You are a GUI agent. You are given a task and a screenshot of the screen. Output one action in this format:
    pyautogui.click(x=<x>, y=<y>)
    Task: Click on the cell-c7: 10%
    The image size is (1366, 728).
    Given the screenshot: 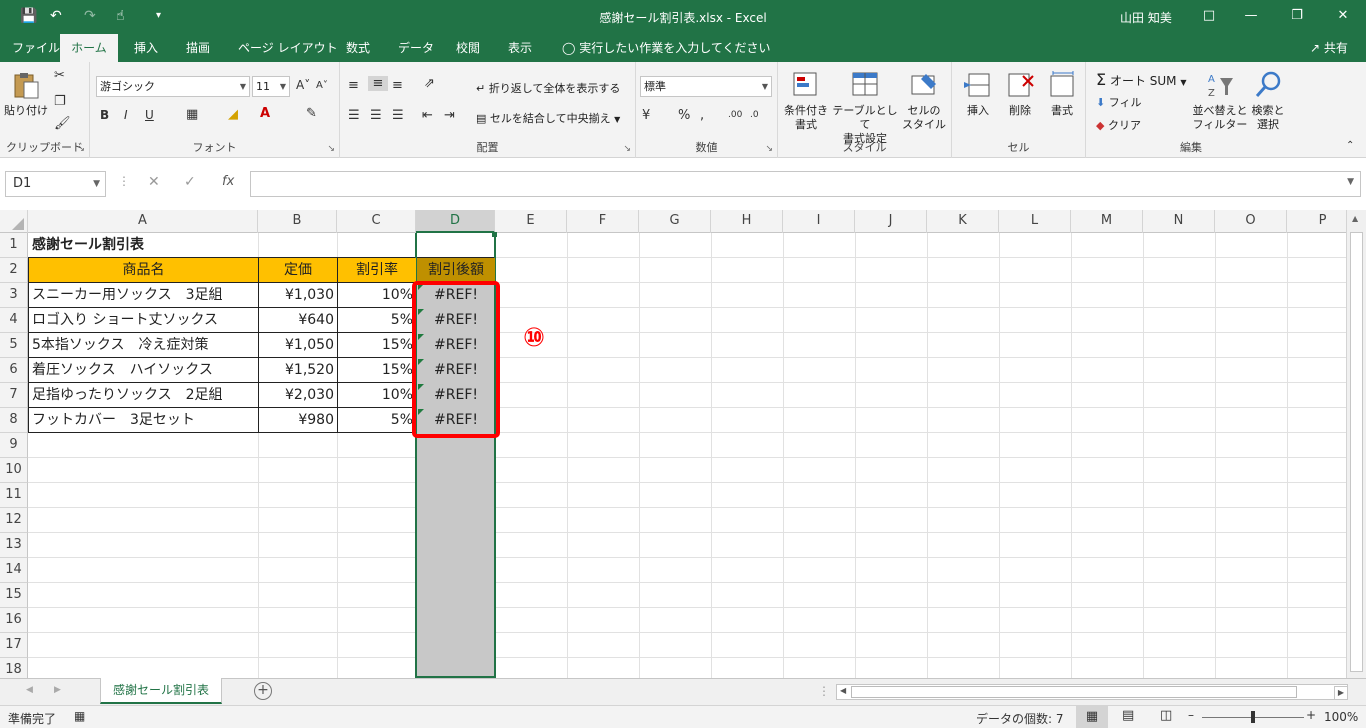 What is the action you would take?
    pyautogui.click(x=377, y=395)
    